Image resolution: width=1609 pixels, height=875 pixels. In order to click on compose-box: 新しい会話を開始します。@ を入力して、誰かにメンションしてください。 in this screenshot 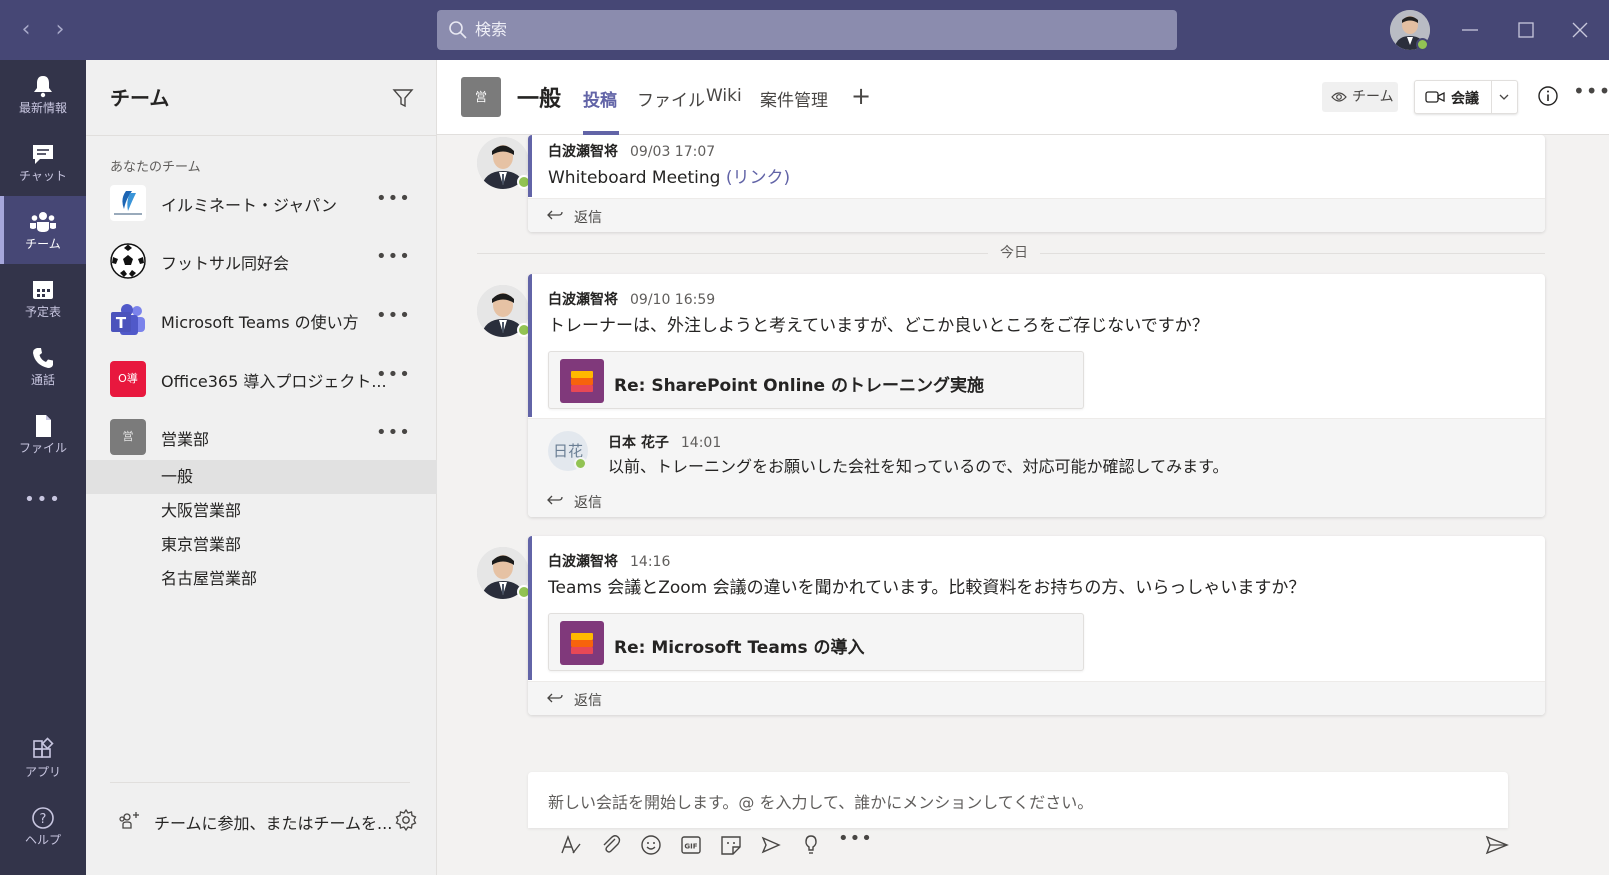, I will do `click(1018, 800)`.